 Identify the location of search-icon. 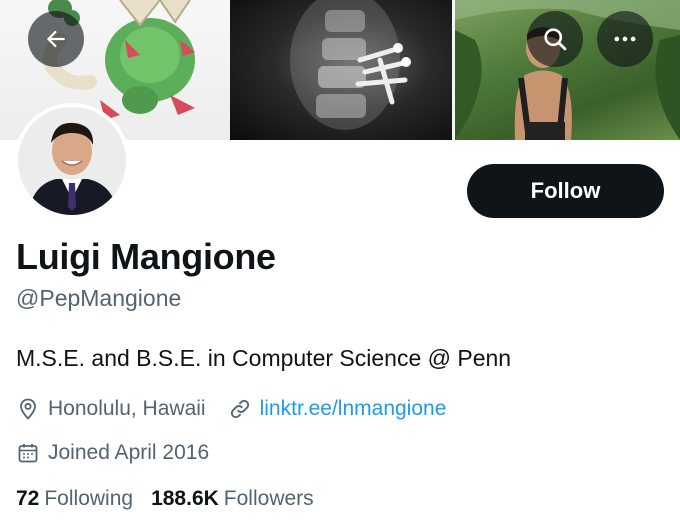
(555, 39).